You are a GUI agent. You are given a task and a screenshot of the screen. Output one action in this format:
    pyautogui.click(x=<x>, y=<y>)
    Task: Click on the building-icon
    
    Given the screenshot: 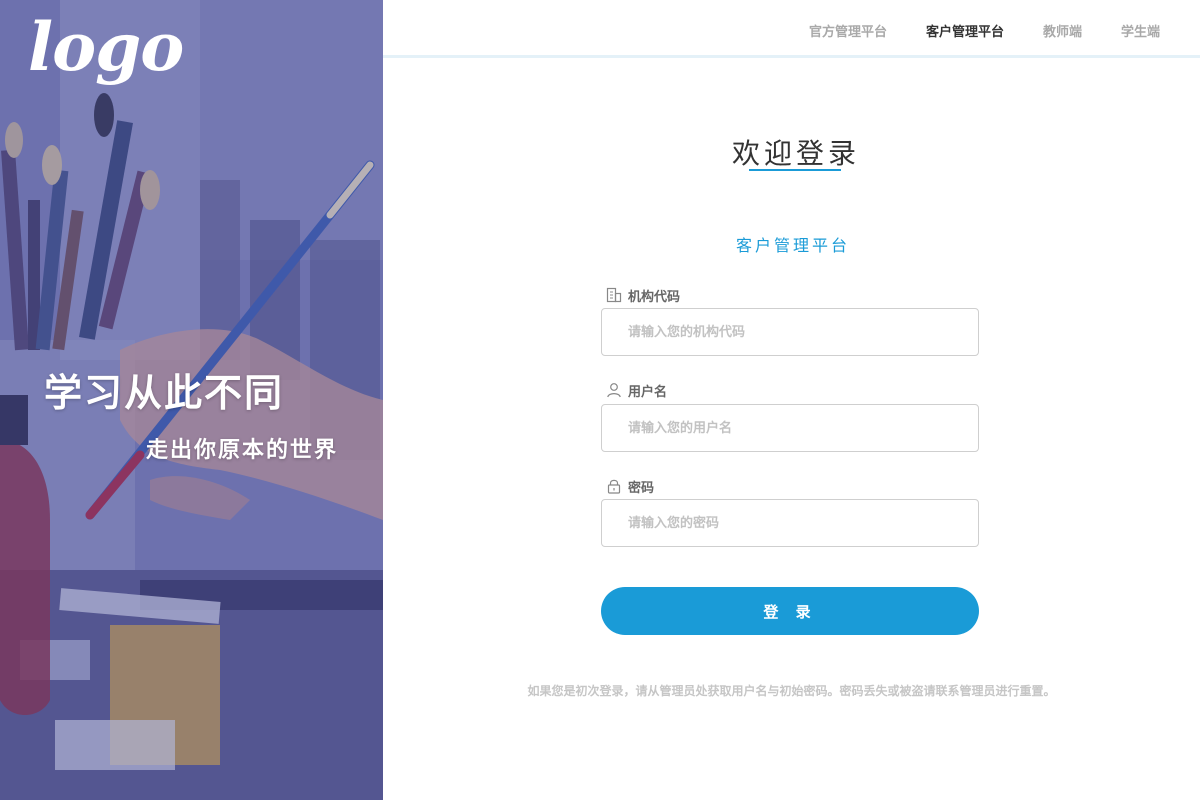 What is the action you would take?
    pyautogui.click(x=614, y=295)
    